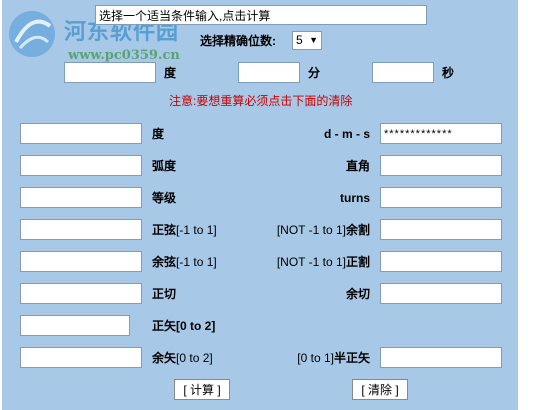  I want to click on cosecant-input, so click(441, 229).